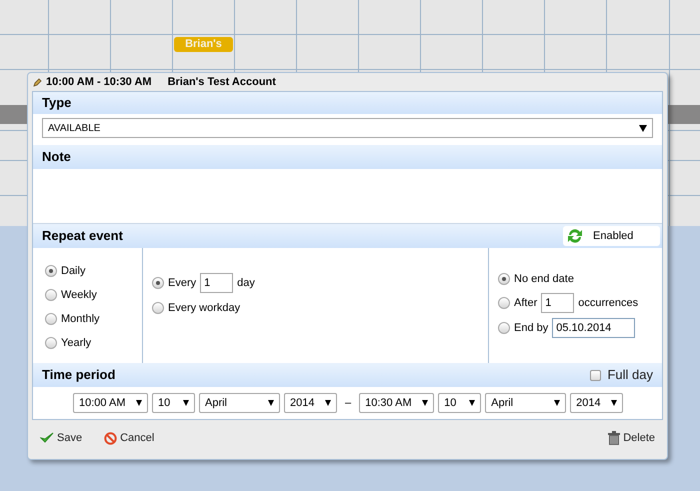 This screenshot has height=491, width=700. What do you see at coordinates (347, 128) in the screenshot?
I see `type-dropdown: AVAILABLE` at bounding box center [347, 128].